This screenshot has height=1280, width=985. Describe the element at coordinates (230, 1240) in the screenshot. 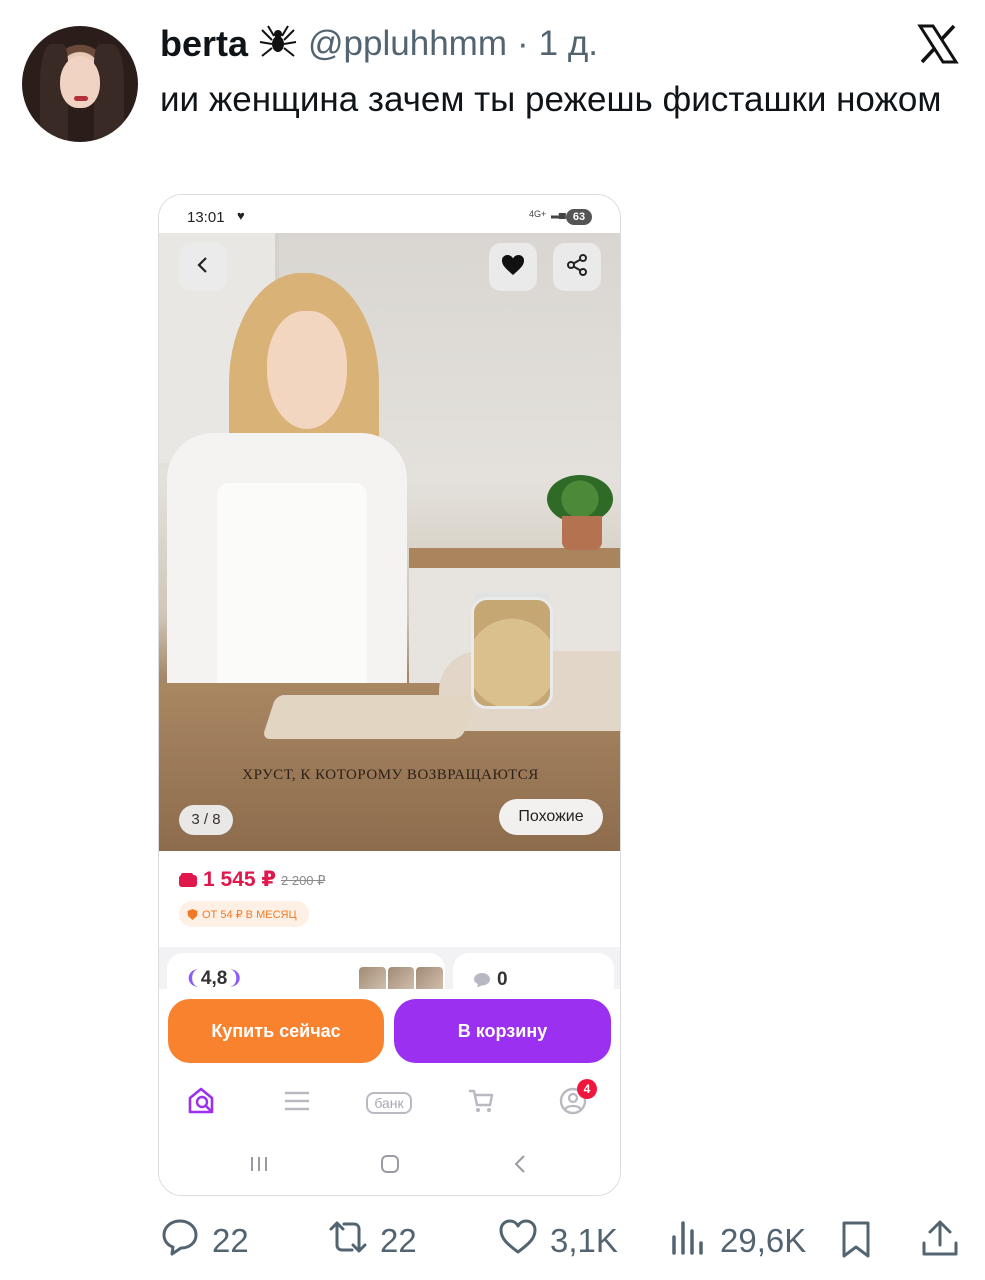

I see `reply-count: 22` at that location.